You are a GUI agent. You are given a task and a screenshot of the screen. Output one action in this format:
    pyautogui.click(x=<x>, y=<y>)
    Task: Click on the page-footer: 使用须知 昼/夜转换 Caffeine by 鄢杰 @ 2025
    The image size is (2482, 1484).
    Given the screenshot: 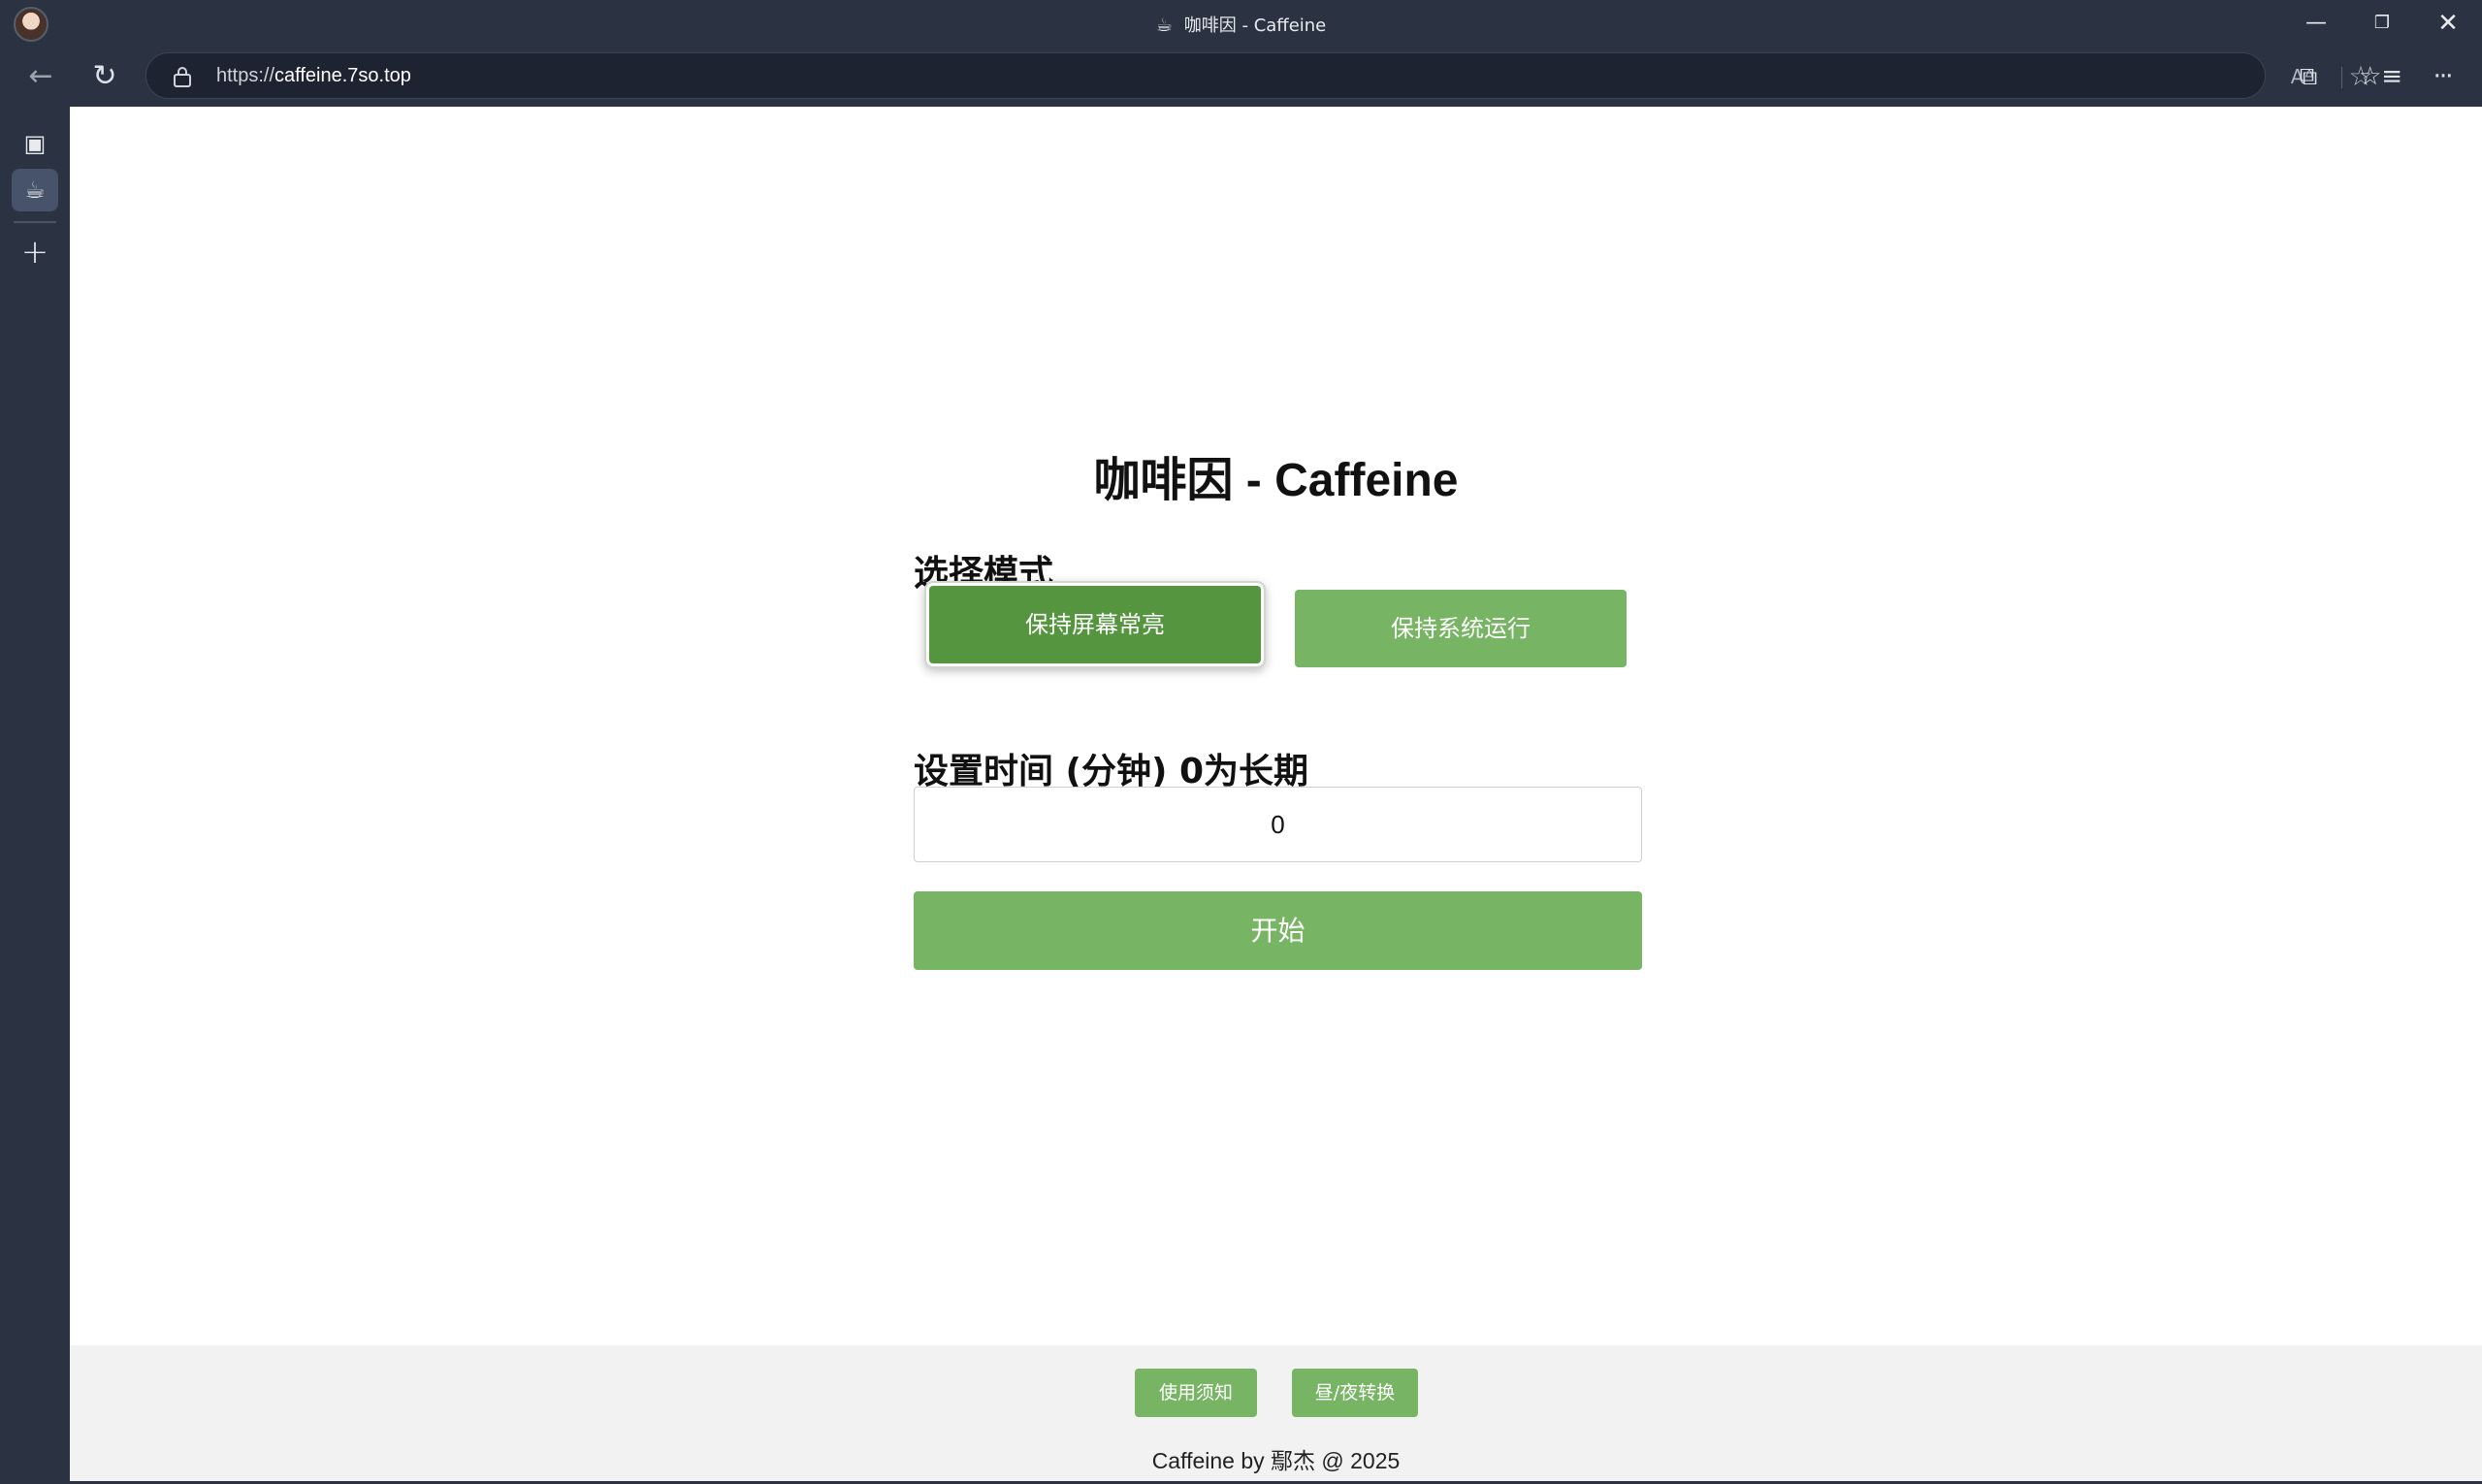 What is the action you would take?
    pyautogui.click(x=1276, y=1413)
    